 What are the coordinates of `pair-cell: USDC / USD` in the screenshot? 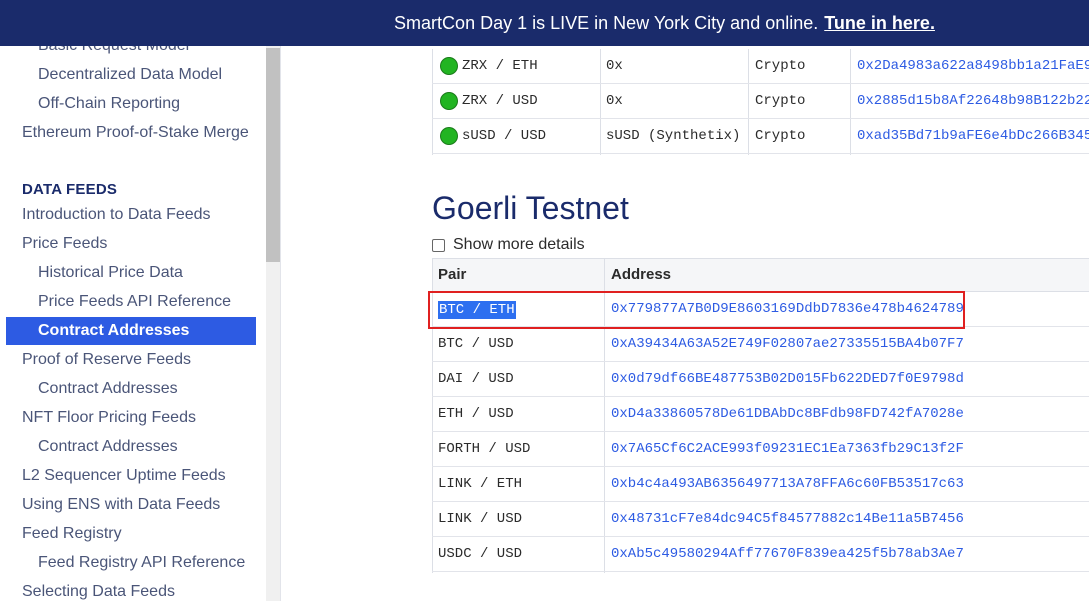 It's located at (480, 554).